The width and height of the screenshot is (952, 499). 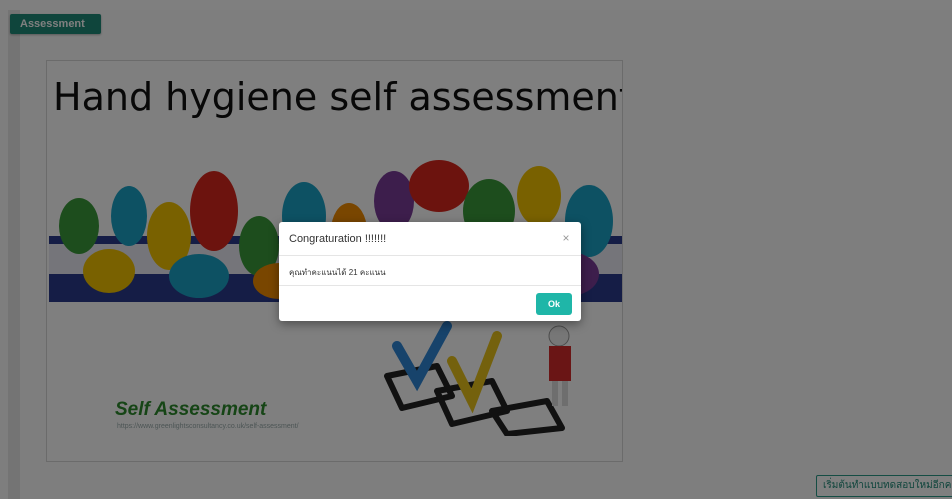 What do you see at coordinates (337, 272) in the screenshot?
I see `score-message: คุณทำคะแนนได้ 21 คะแนน` at bounding box center [337, 272].